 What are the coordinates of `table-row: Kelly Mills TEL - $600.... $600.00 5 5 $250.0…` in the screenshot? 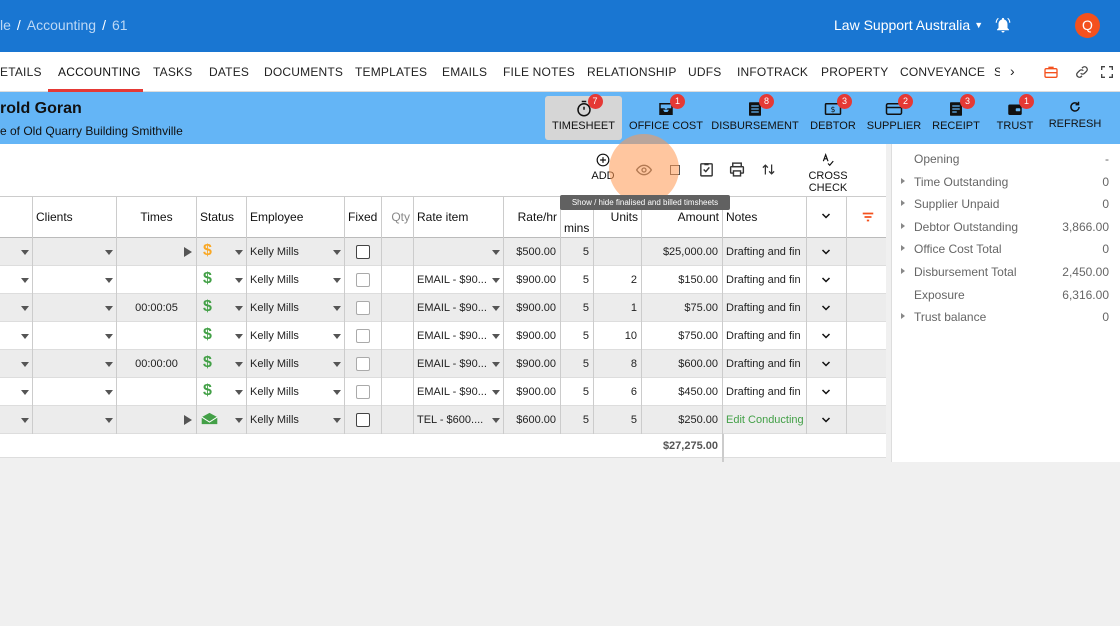 It's located at (443, 420).